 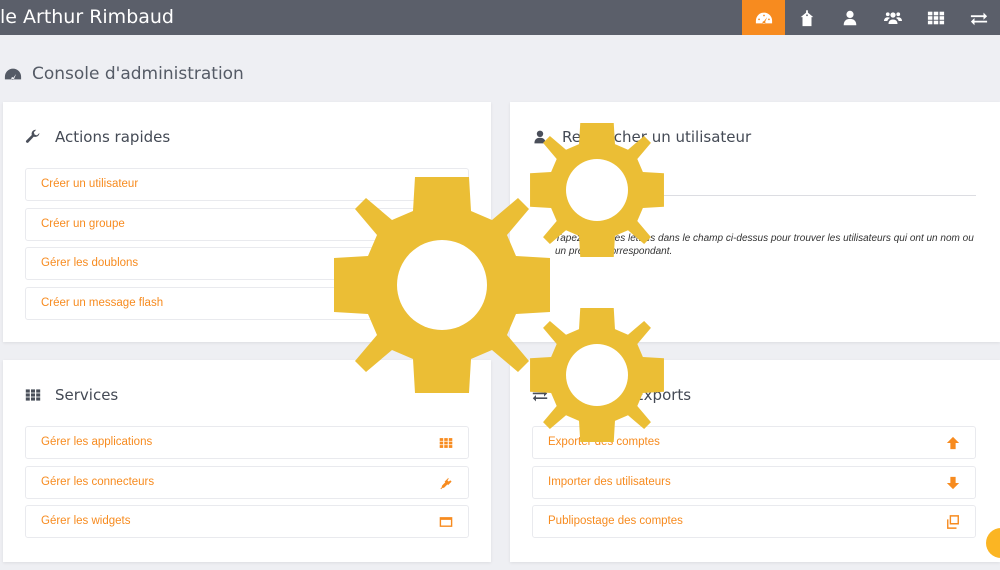 I want to click on user-remove-icon, so click(x=446, y=264).